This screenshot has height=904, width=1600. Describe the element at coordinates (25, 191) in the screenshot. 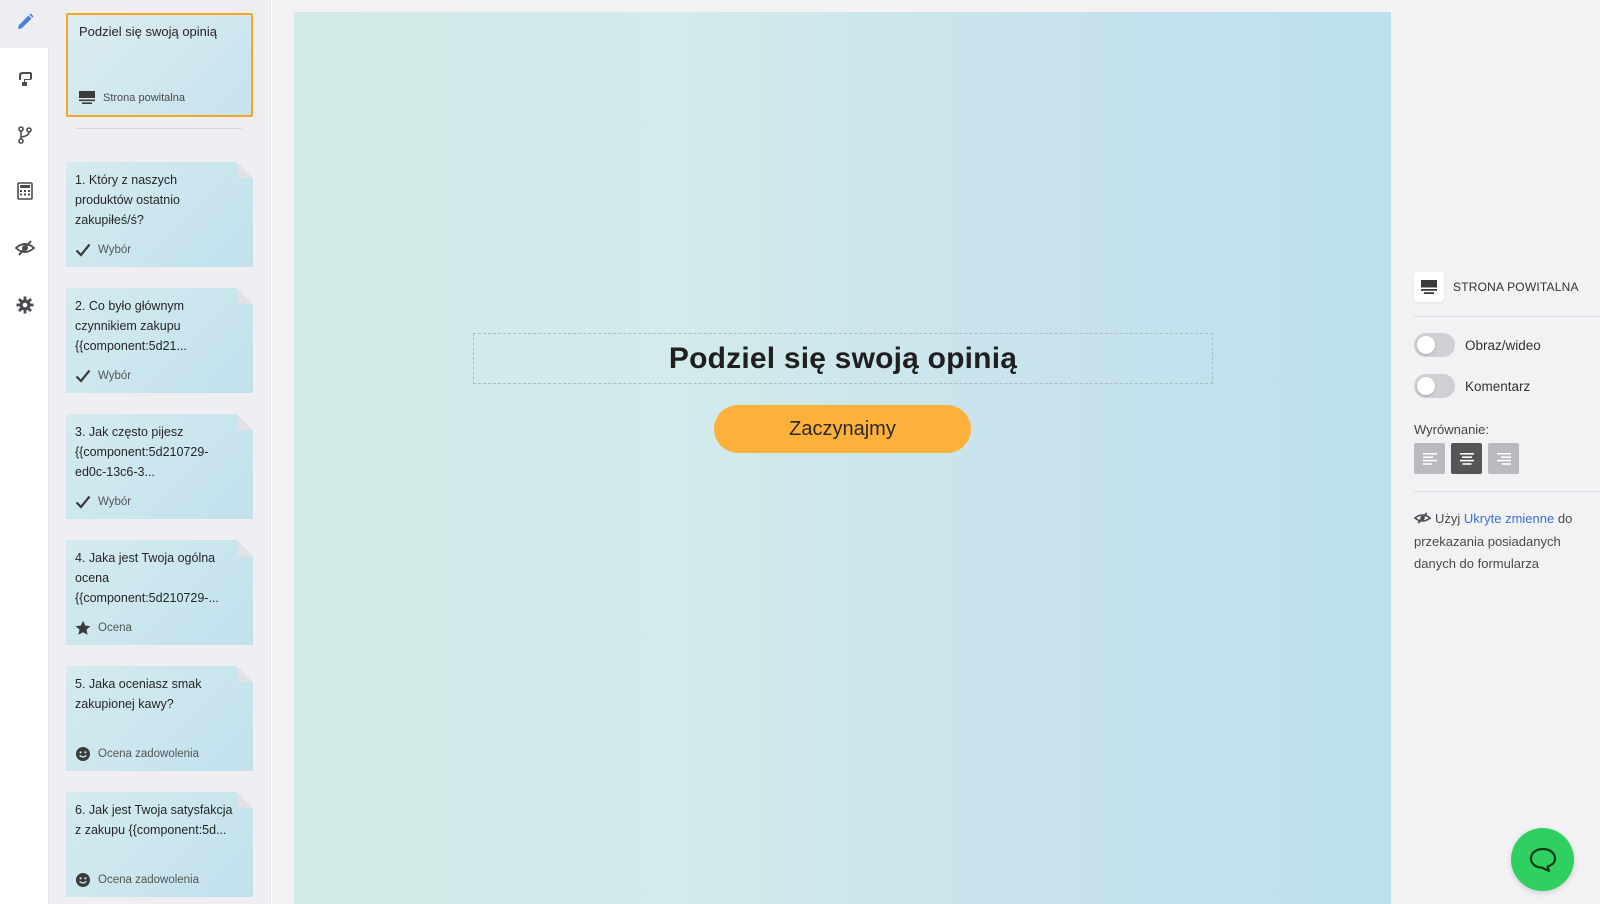

I see `calculator-icon` at that location.